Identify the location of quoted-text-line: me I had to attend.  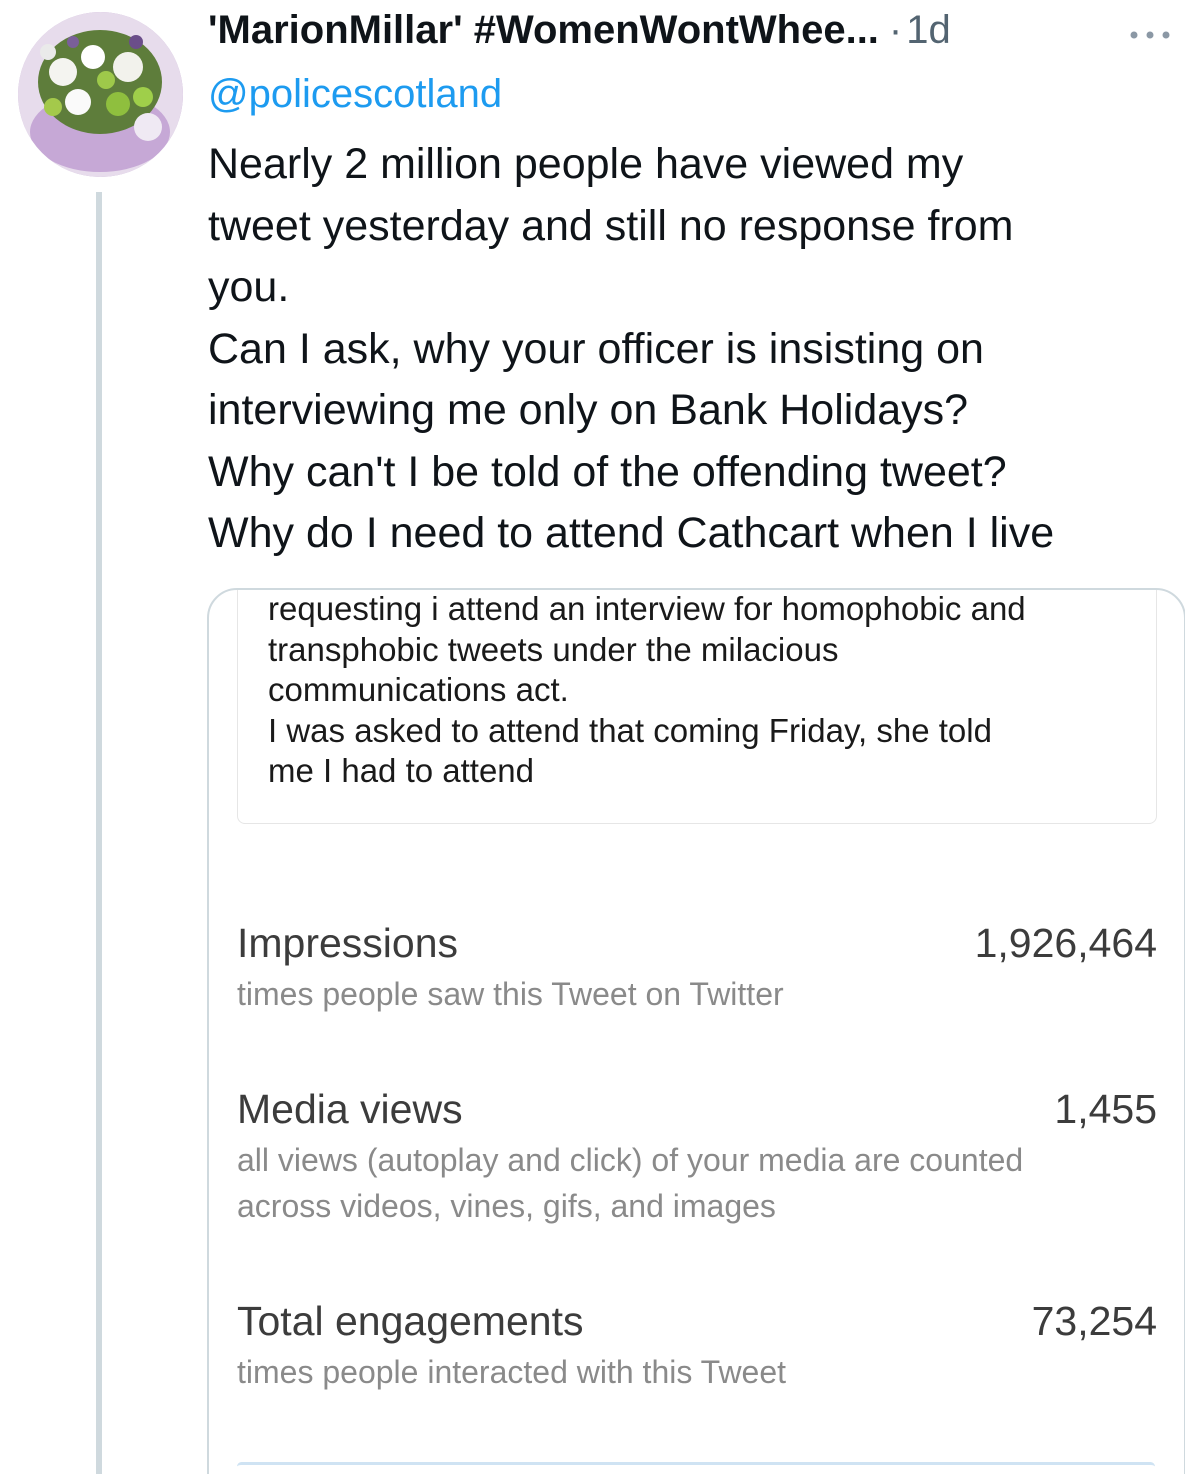
(401, 771).